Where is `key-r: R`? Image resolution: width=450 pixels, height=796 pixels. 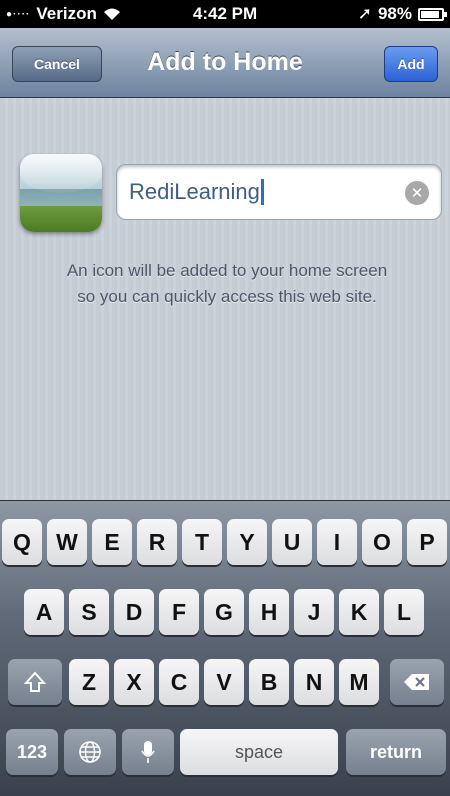
key-r: R is located at coordinates (157, 542).